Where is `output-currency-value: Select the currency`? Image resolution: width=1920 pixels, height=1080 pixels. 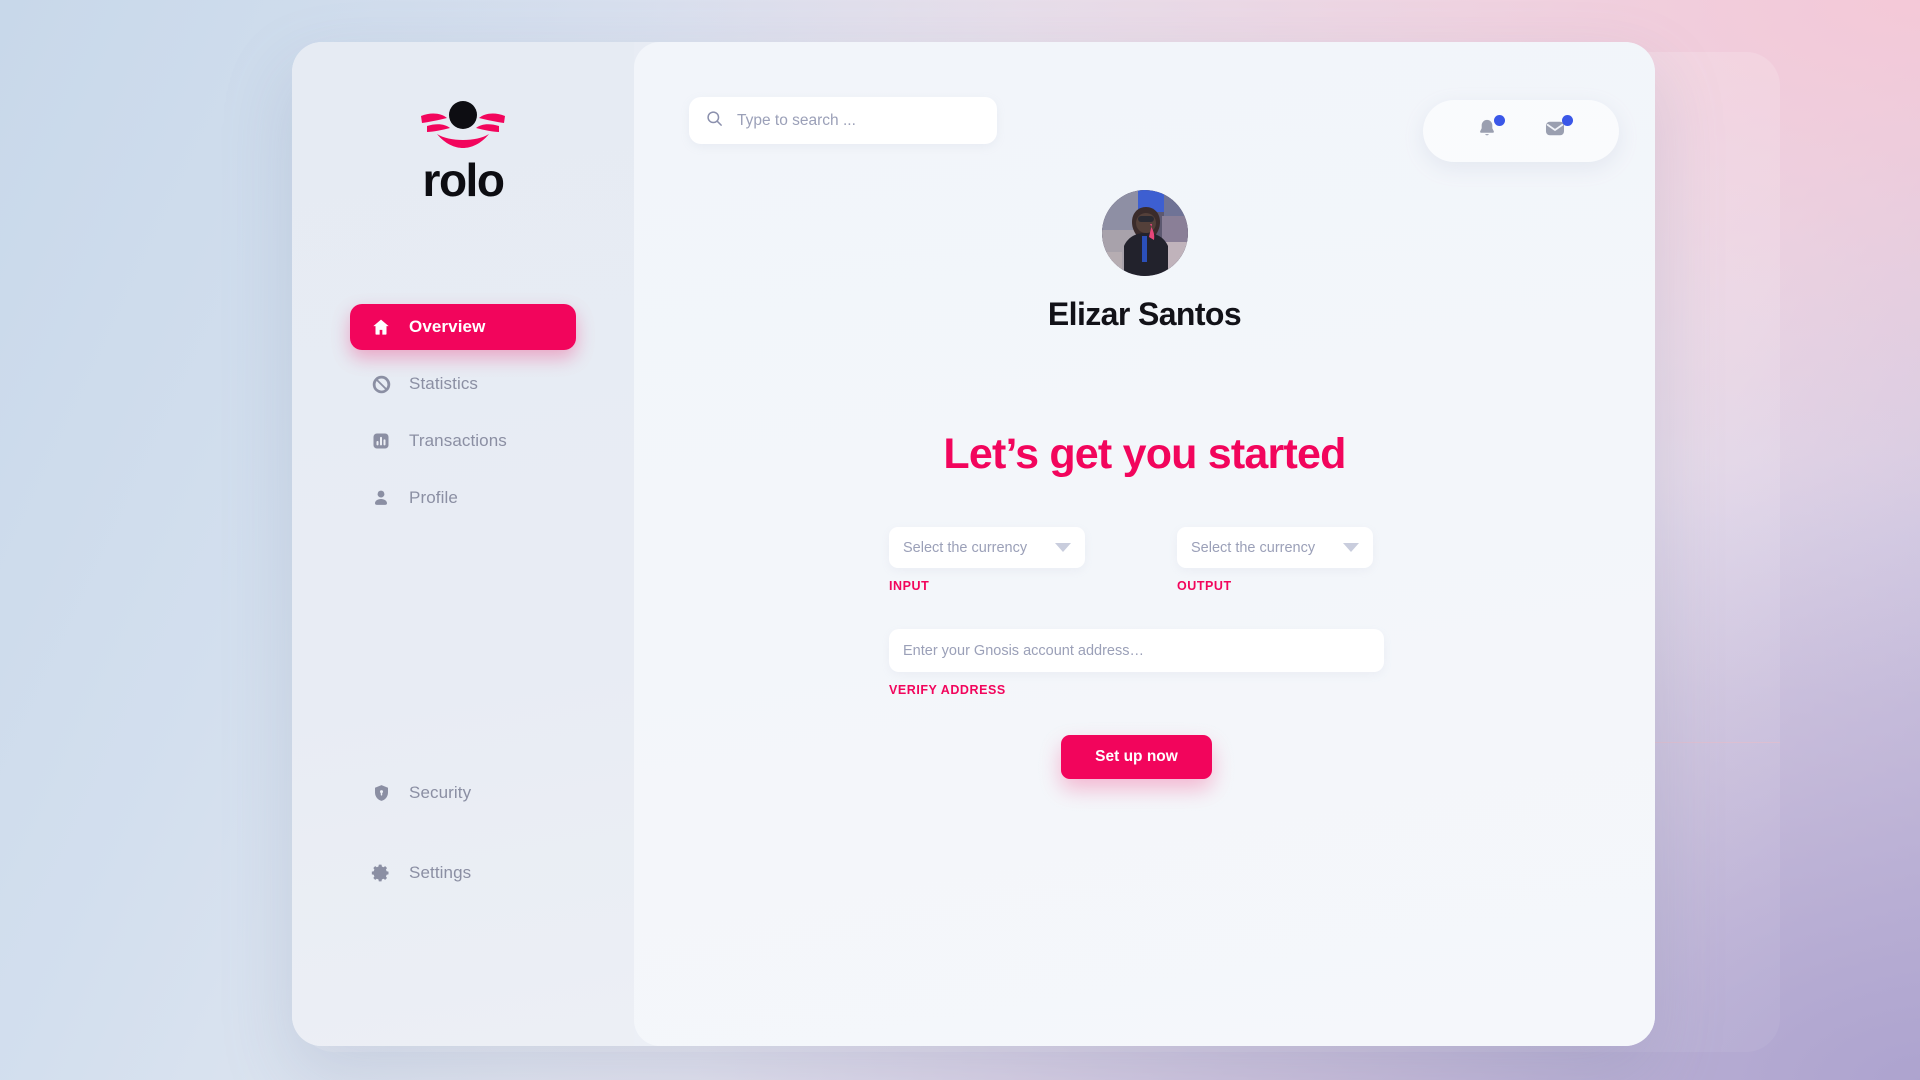 output-currency-value: Select the currency is located at coordinates (1253, 547).